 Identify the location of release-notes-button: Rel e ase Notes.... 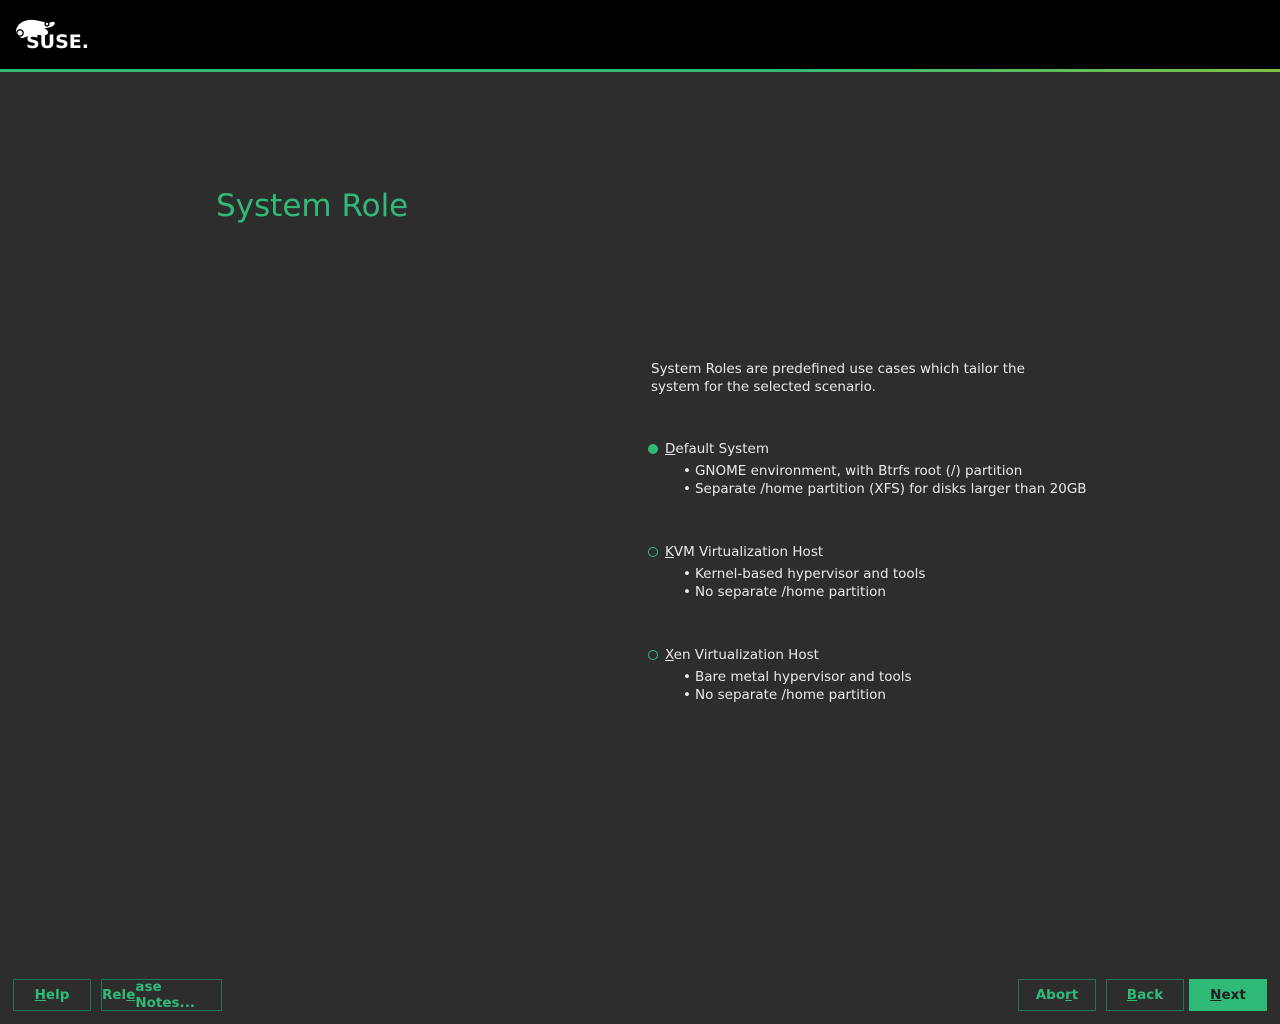
(161, 995).